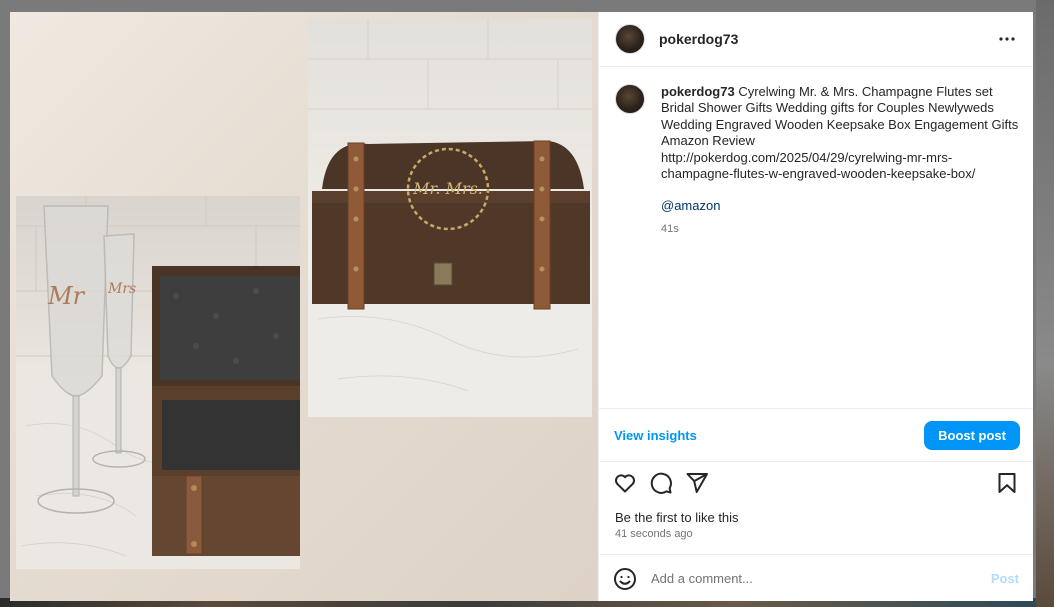 The width and height of the screenshot is (1054, 607). What do you see at coordinates (447, 188) in the screenshot?
I see `box-lid-engraving: Mr. Mrs.` at bounding box center [447, 188].